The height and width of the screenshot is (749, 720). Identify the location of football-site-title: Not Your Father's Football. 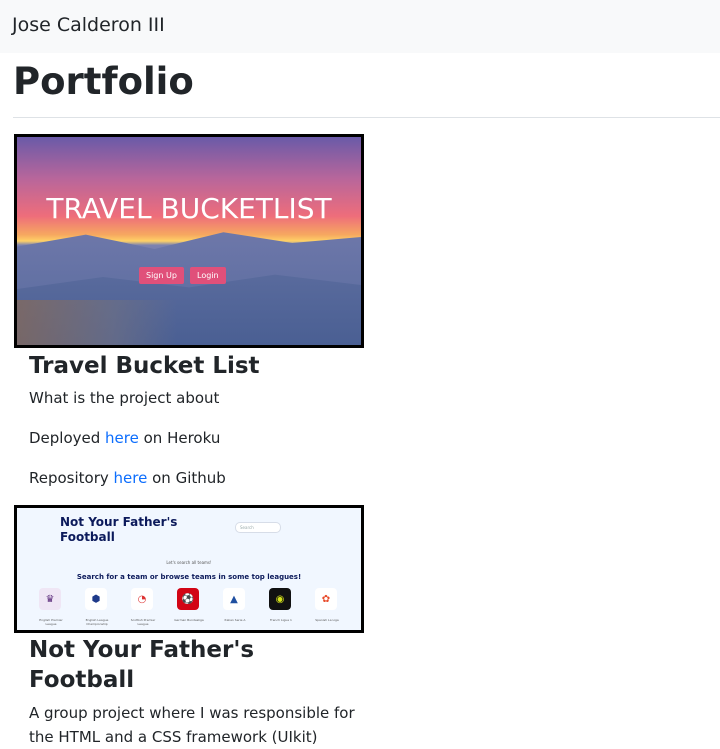
(118, 530).